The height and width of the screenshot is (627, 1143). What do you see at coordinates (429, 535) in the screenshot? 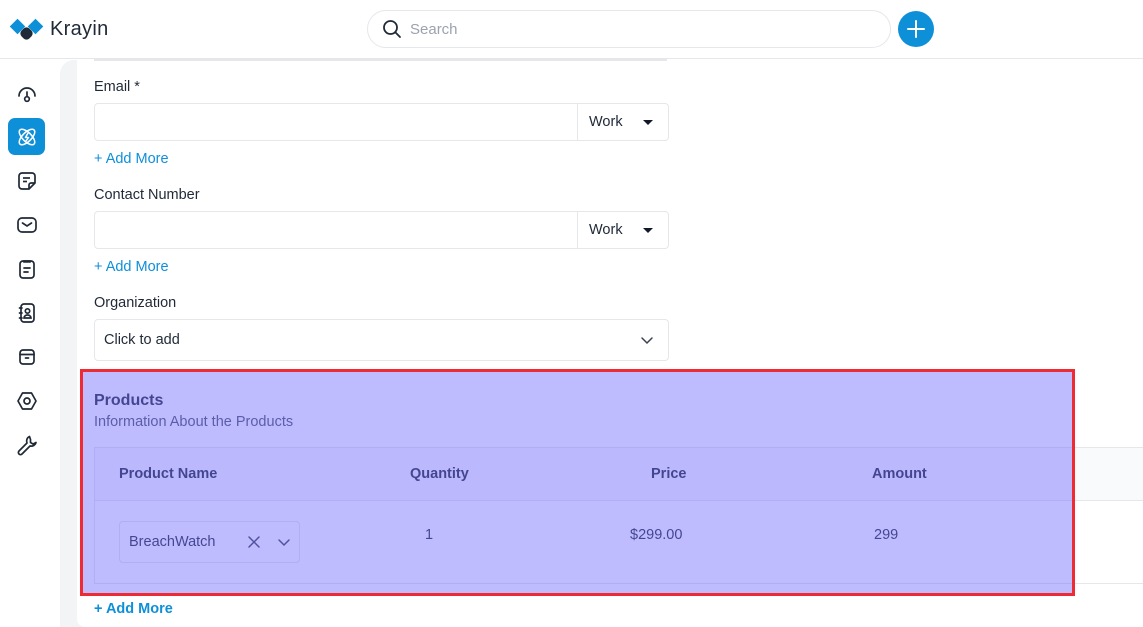
I see `quantity-cell: 1` at bounding box center [429, 535].